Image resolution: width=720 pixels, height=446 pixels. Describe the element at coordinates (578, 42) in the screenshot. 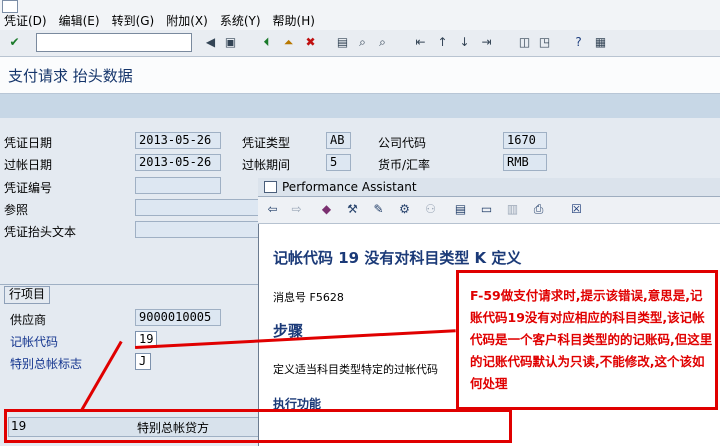

I see `help-icon: ?` at that location.